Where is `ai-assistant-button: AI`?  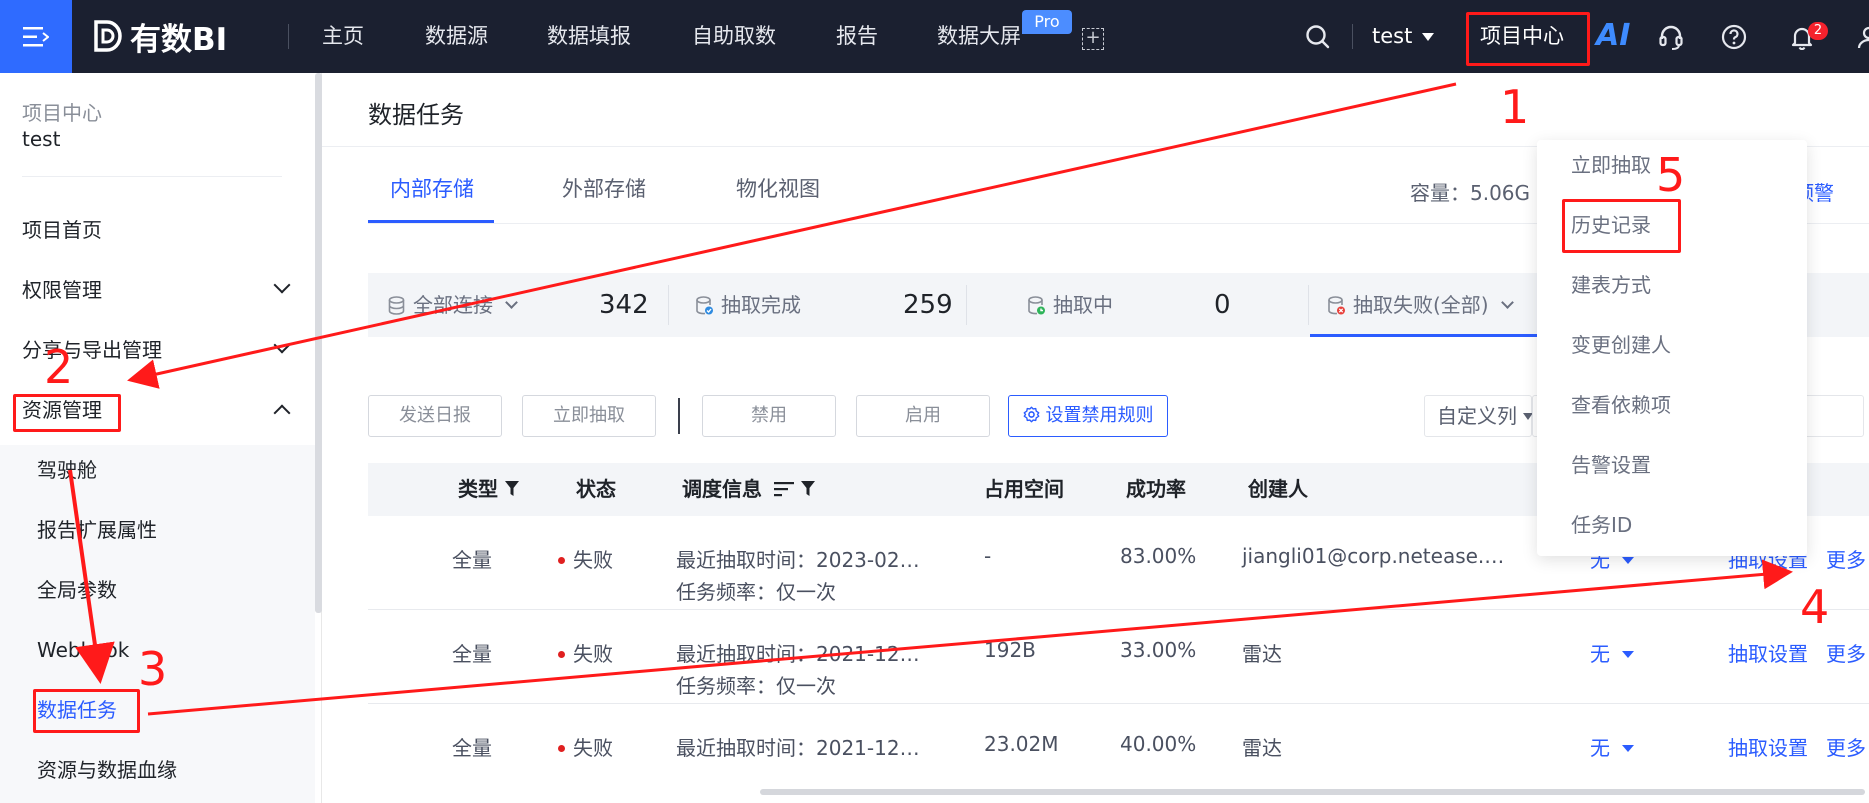 ai-assistant-button: AI is located at coordinates (1613, 35).